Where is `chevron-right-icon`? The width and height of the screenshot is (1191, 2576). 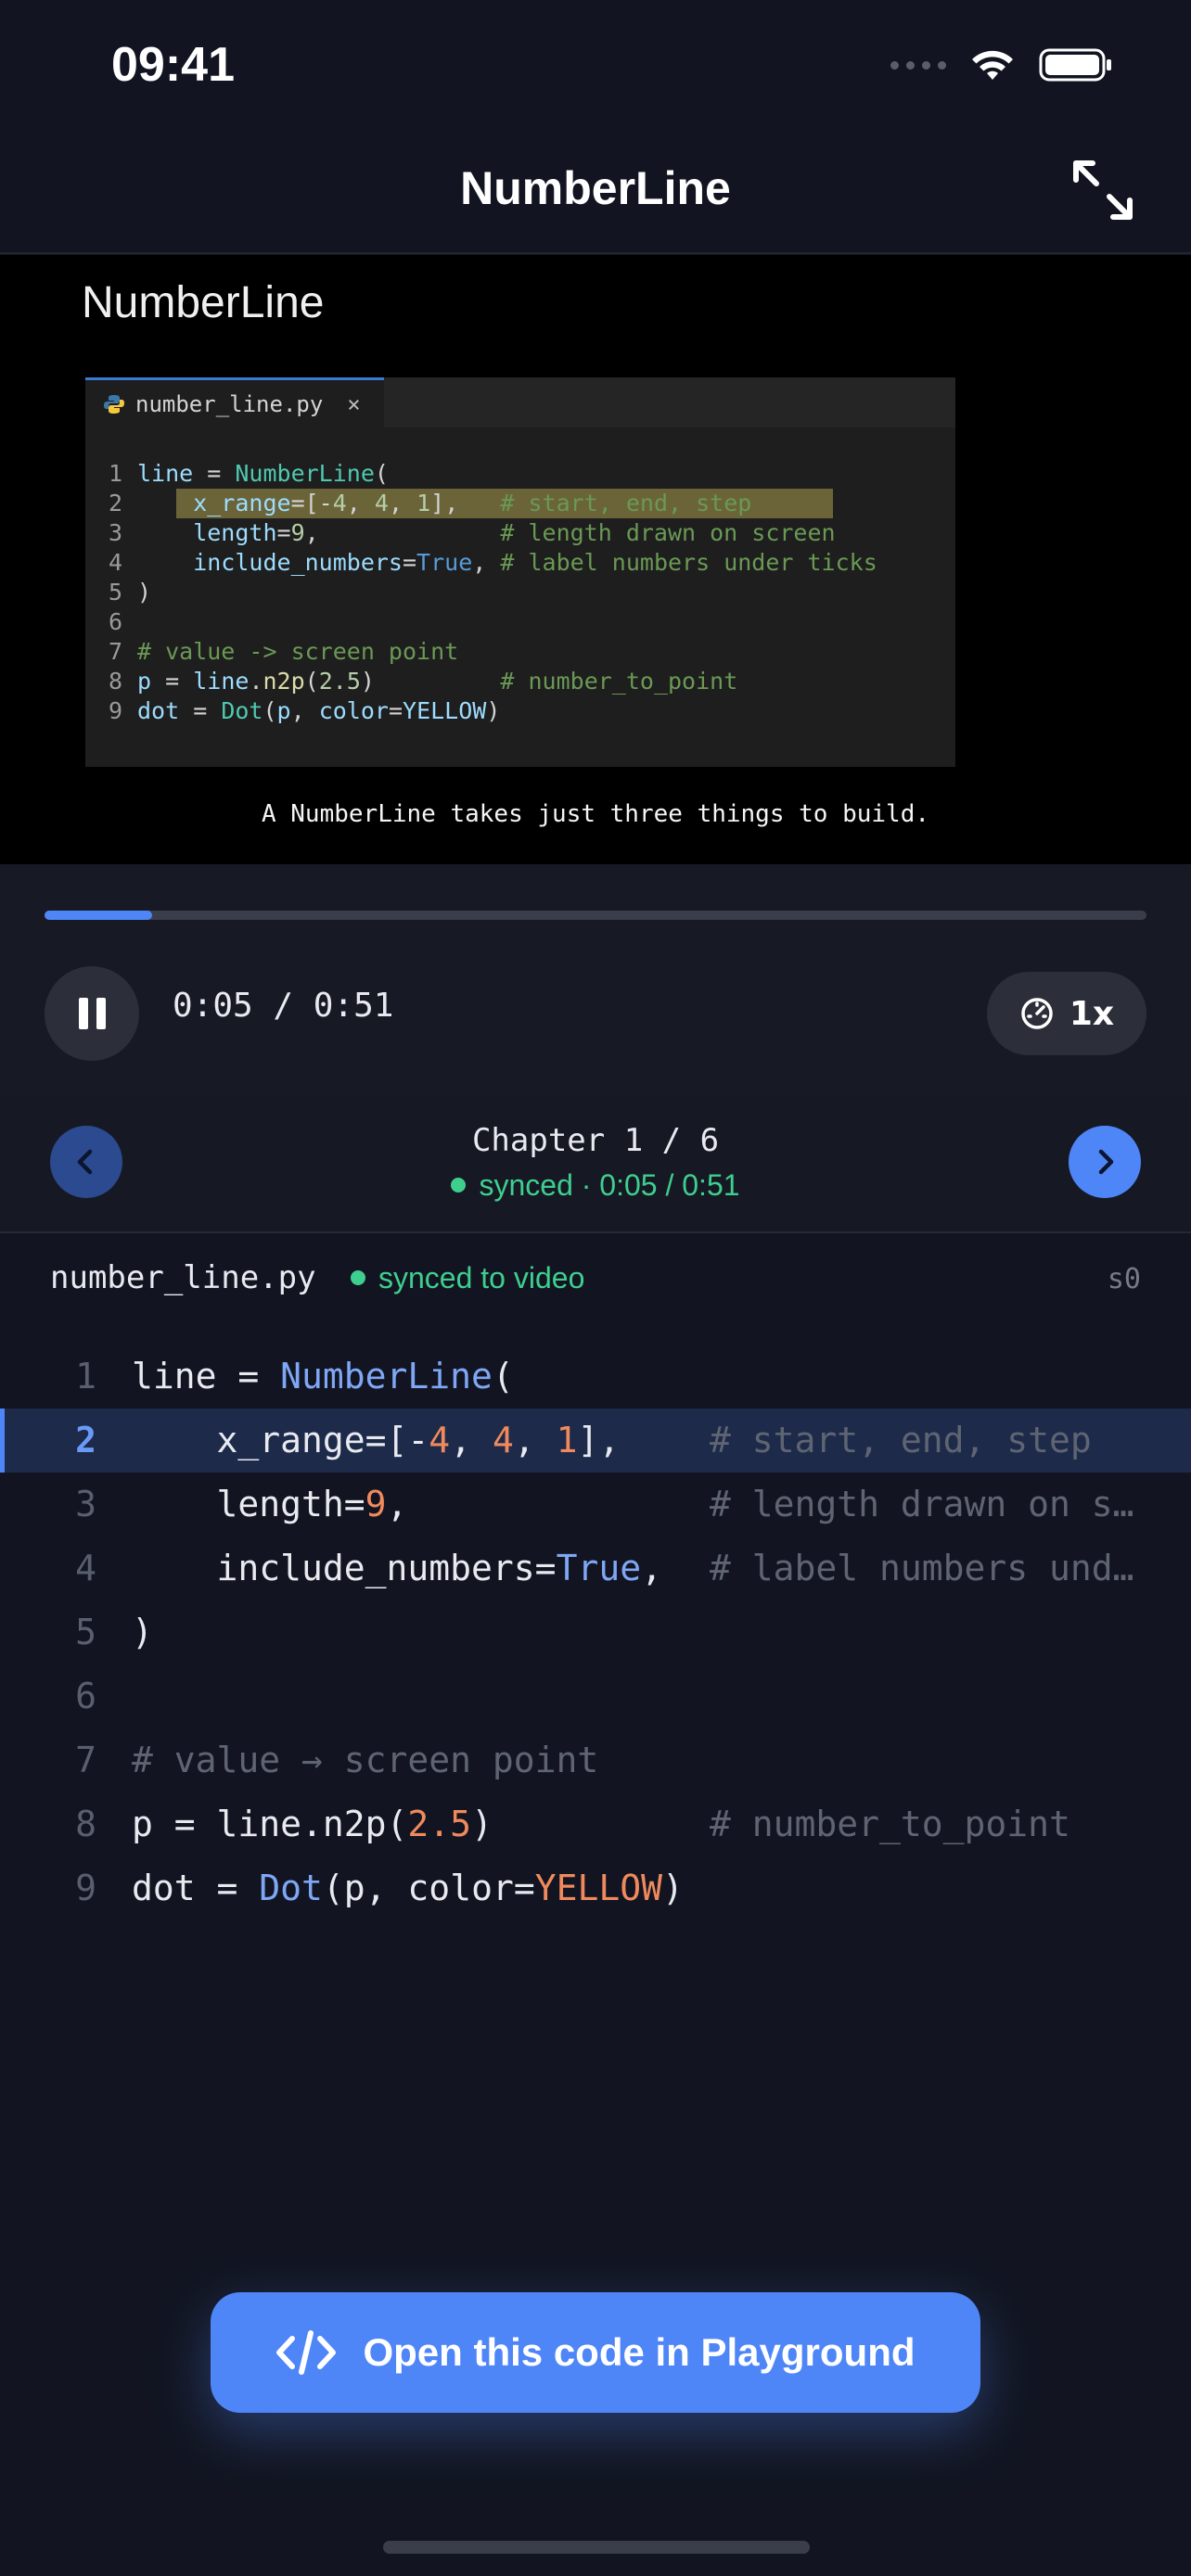
chevron-right-icon is located at coordinates (1106, 1162).